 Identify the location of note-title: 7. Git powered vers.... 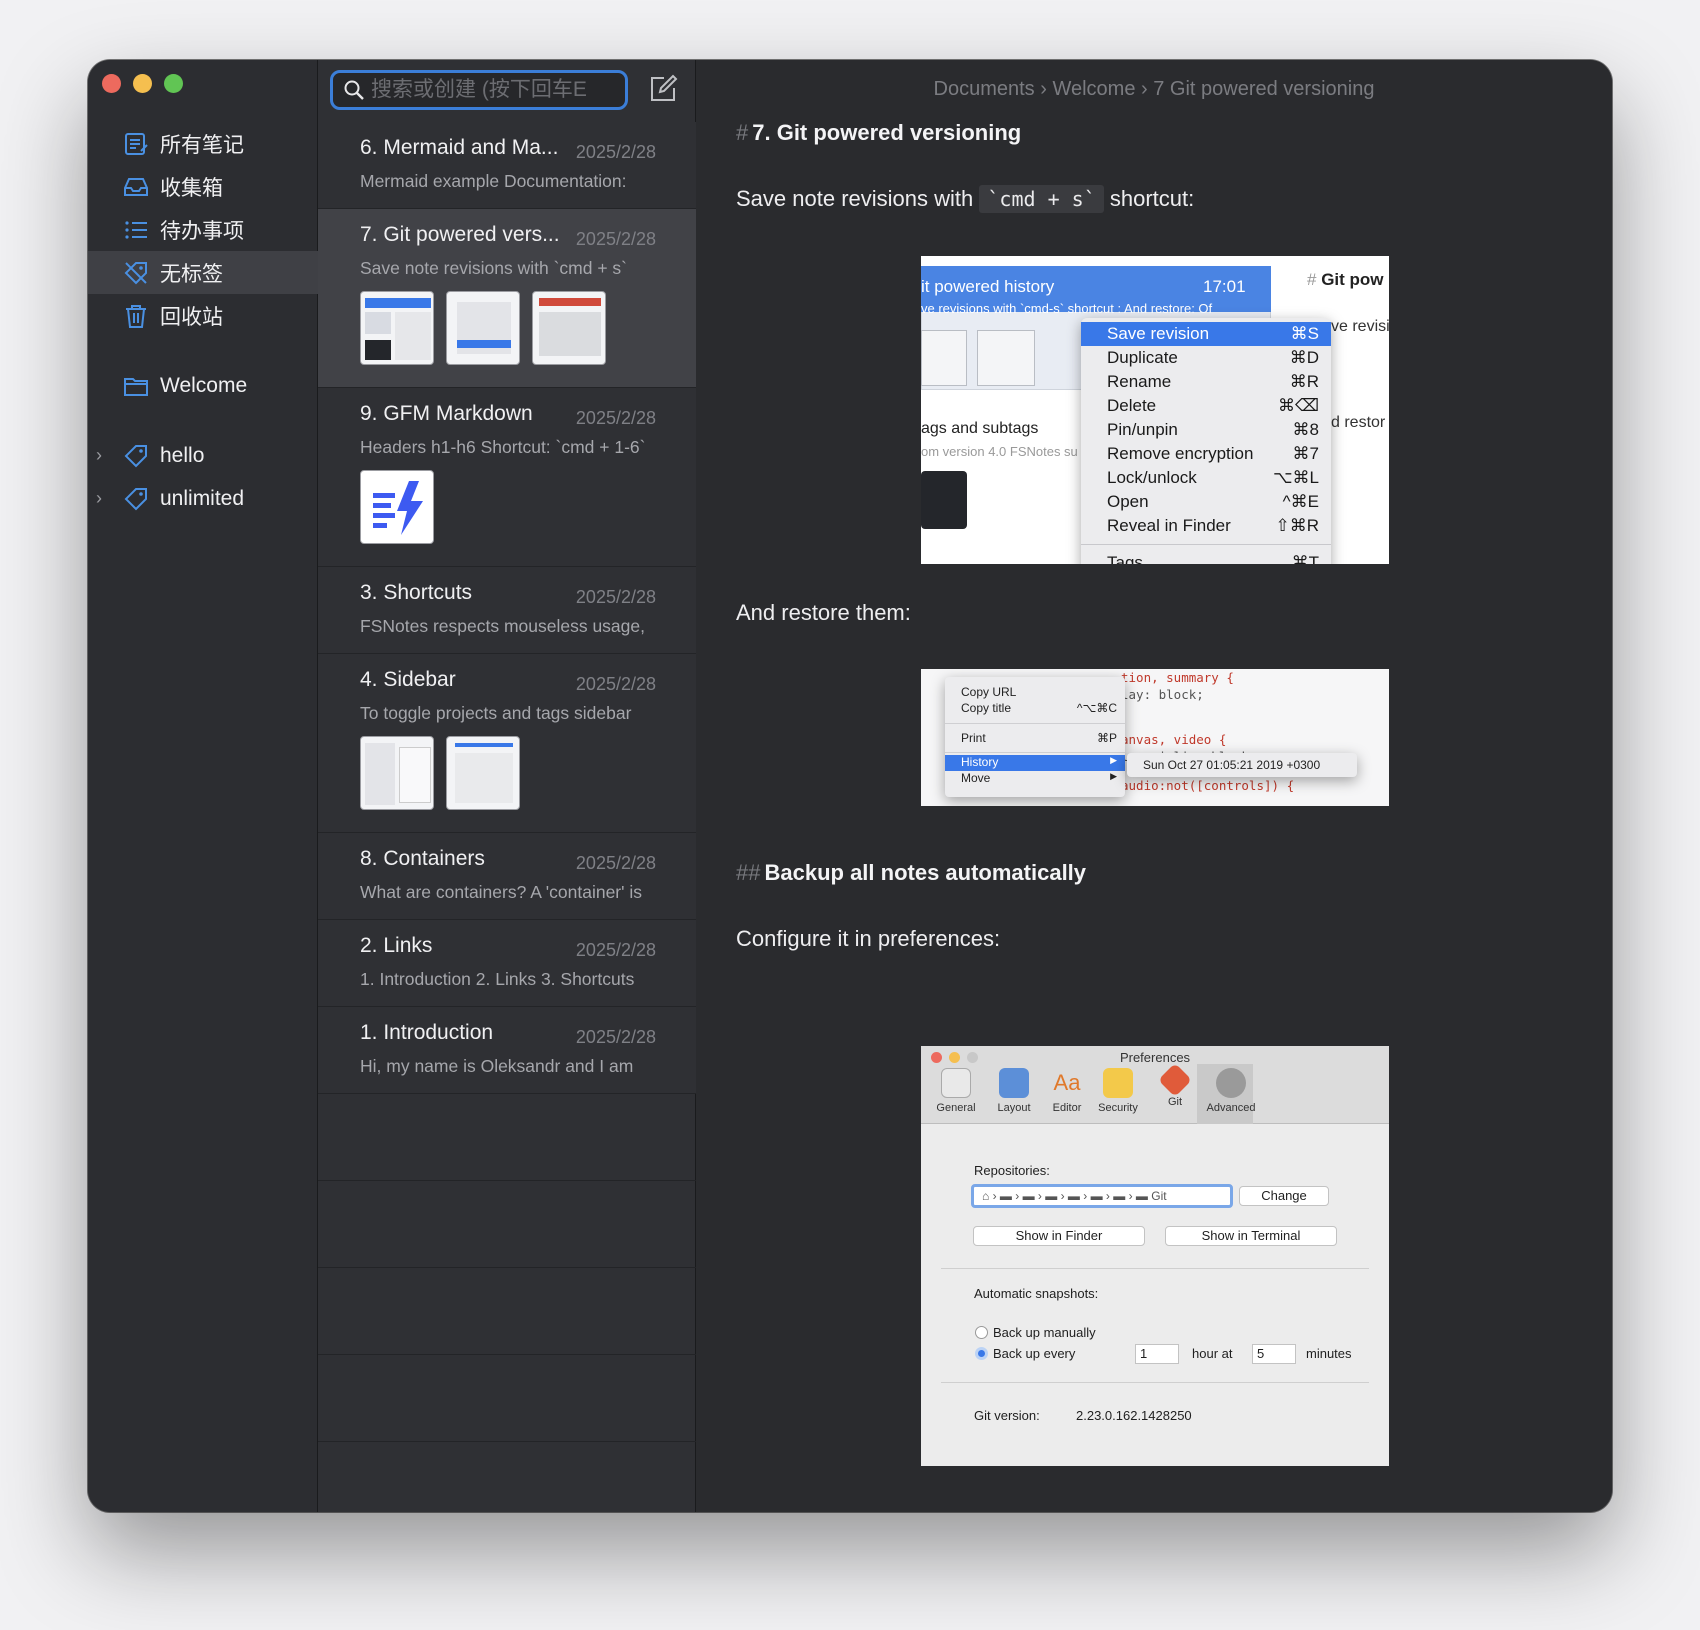
(460, 234).